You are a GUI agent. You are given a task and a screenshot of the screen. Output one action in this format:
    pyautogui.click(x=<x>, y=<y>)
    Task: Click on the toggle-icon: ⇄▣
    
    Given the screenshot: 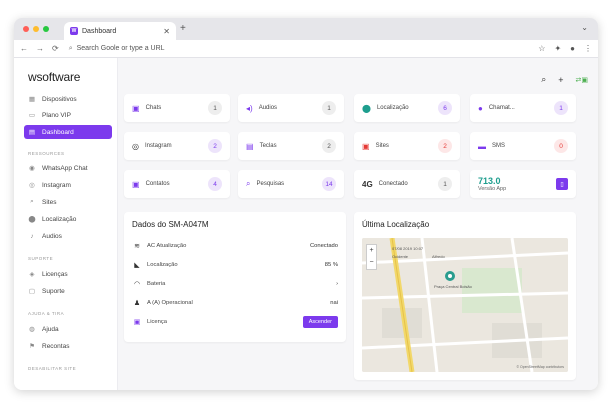 What is the action you would take?
    pyautogui.click(x=582, y=80)
    